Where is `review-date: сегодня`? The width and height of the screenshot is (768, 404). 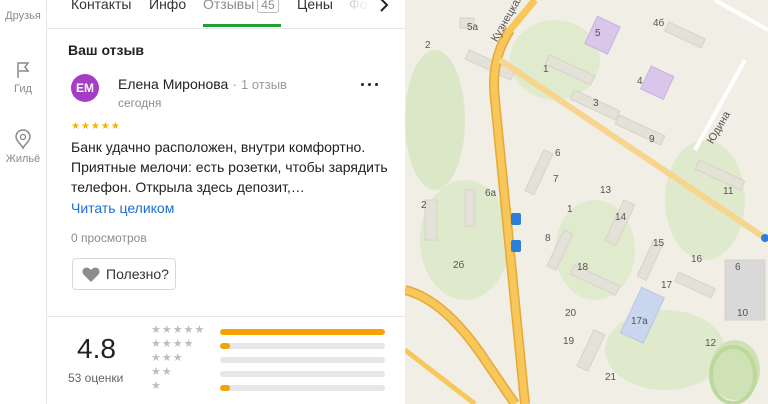 review-date: сегодня is located at coordinates (140, 103).